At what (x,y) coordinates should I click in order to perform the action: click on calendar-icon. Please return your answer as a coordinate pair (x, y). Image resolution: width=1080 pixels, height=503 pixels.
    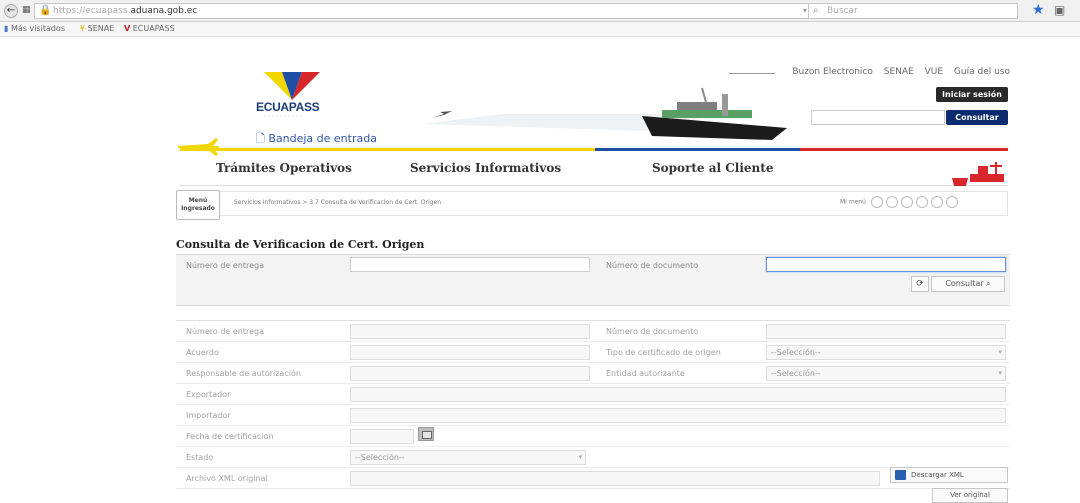
    Looking at the image, I should click on (426, 434).